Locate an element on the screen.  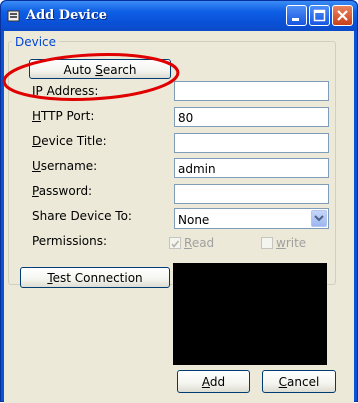
share-device-select: None is located at coordinates (251, 218).